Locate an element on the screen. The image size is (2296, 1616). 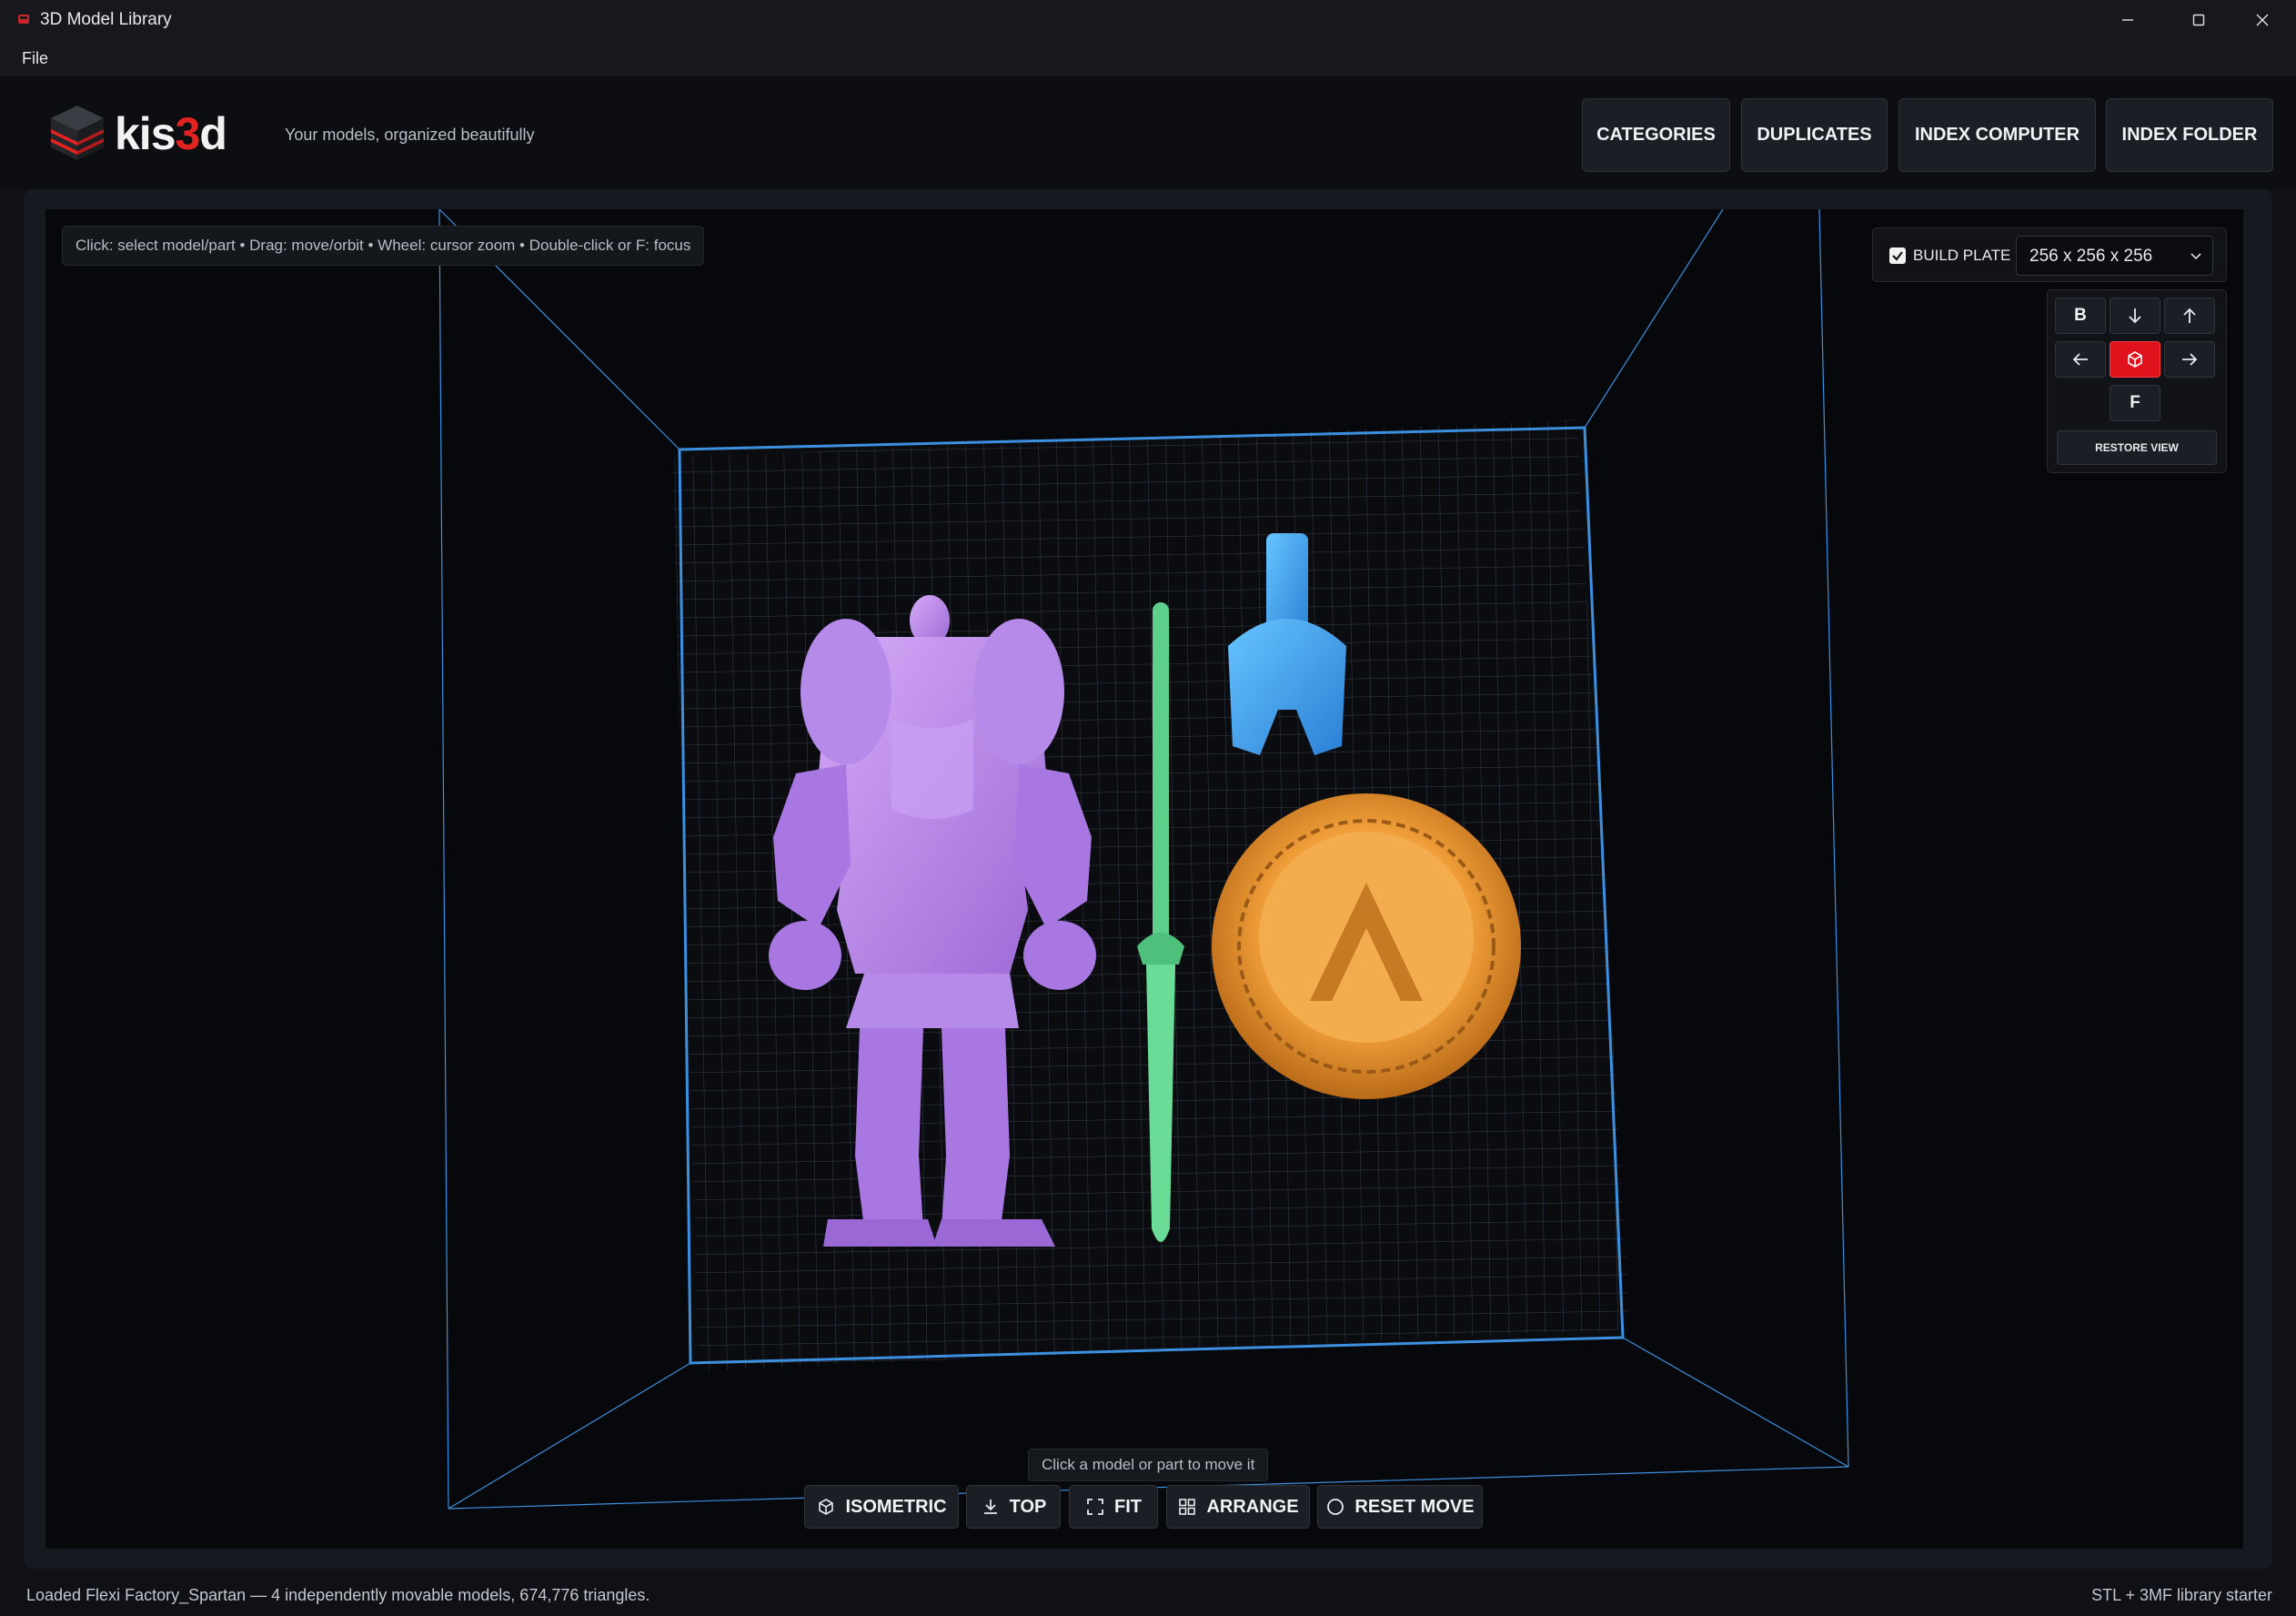
build-plate-label: BUILD PLATE is located at coordinates (1962, 255).